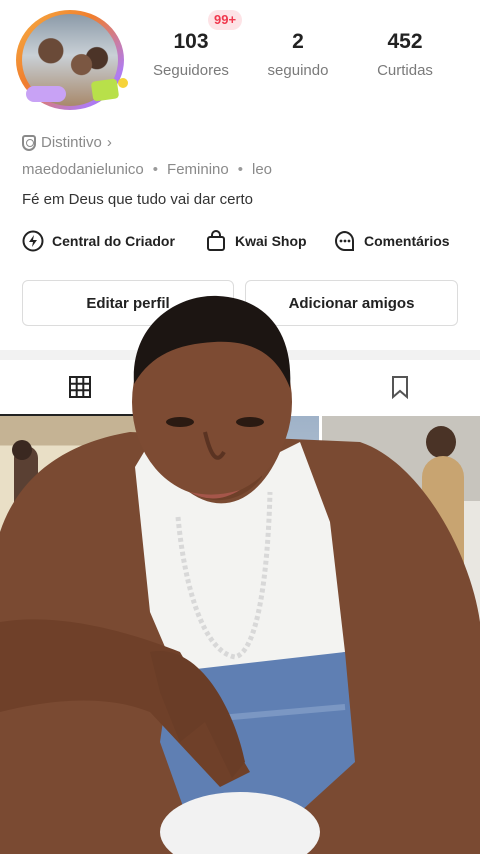  I want to click on creator-center-label: Central do Criador, so click(113, 241).